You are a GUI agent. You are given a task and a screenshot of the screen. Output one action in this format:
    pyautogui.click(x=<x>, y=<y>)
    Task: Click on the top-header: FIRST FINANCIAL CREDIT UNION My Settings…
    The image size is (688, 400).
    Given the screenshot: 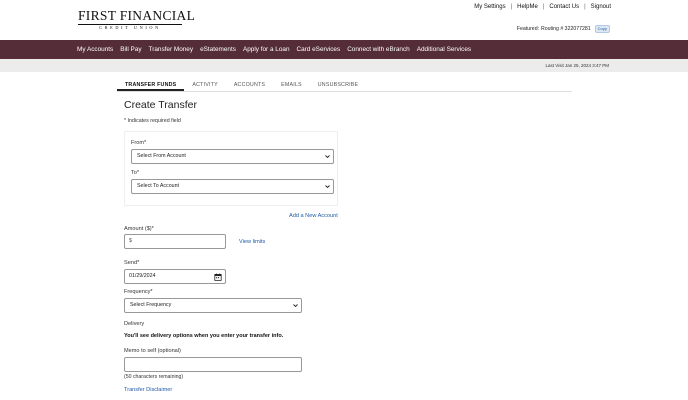 What is the action you would take?
    pyautogui.click(x=344, y=20)
    